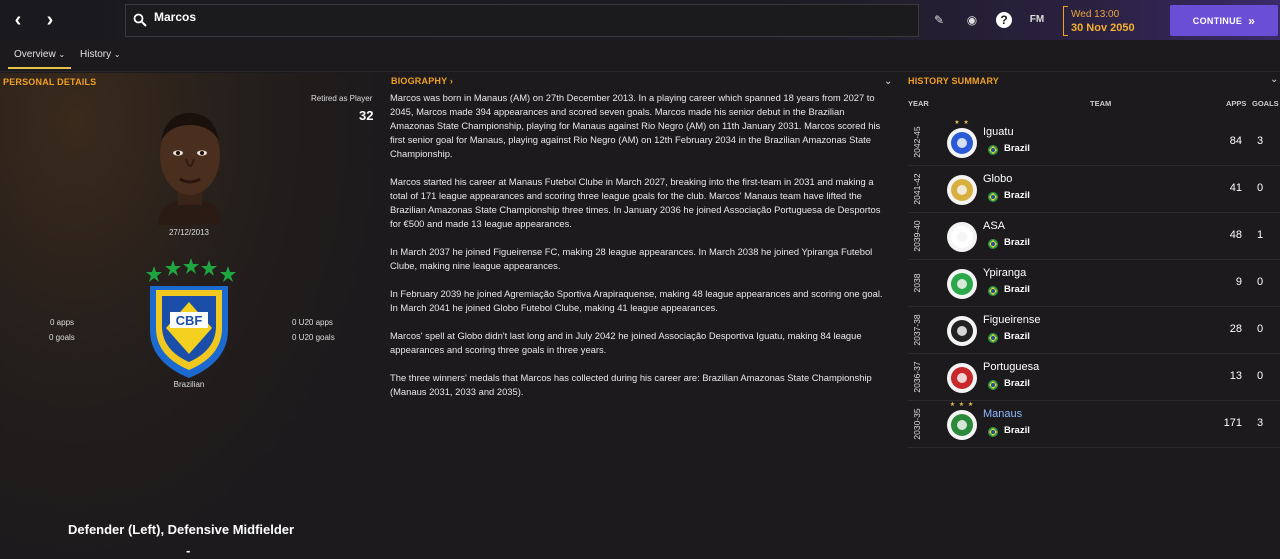 This screenshot has height=559, width=1280. Describe the element at coordinates (522, 20) in the screenshot. I see `search-input: Marcos` at that location.